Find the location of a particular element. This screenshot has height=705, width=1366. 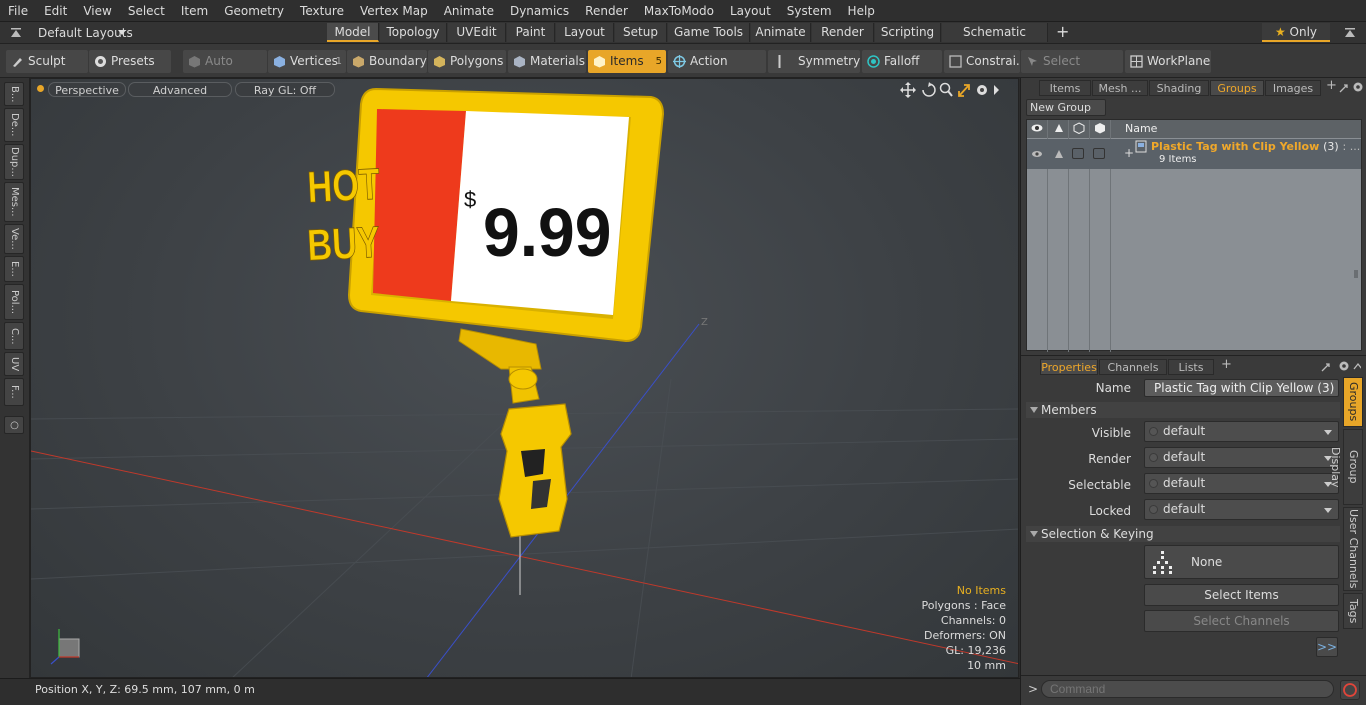

selectable-select: default is located at coordinates (1241, 483).